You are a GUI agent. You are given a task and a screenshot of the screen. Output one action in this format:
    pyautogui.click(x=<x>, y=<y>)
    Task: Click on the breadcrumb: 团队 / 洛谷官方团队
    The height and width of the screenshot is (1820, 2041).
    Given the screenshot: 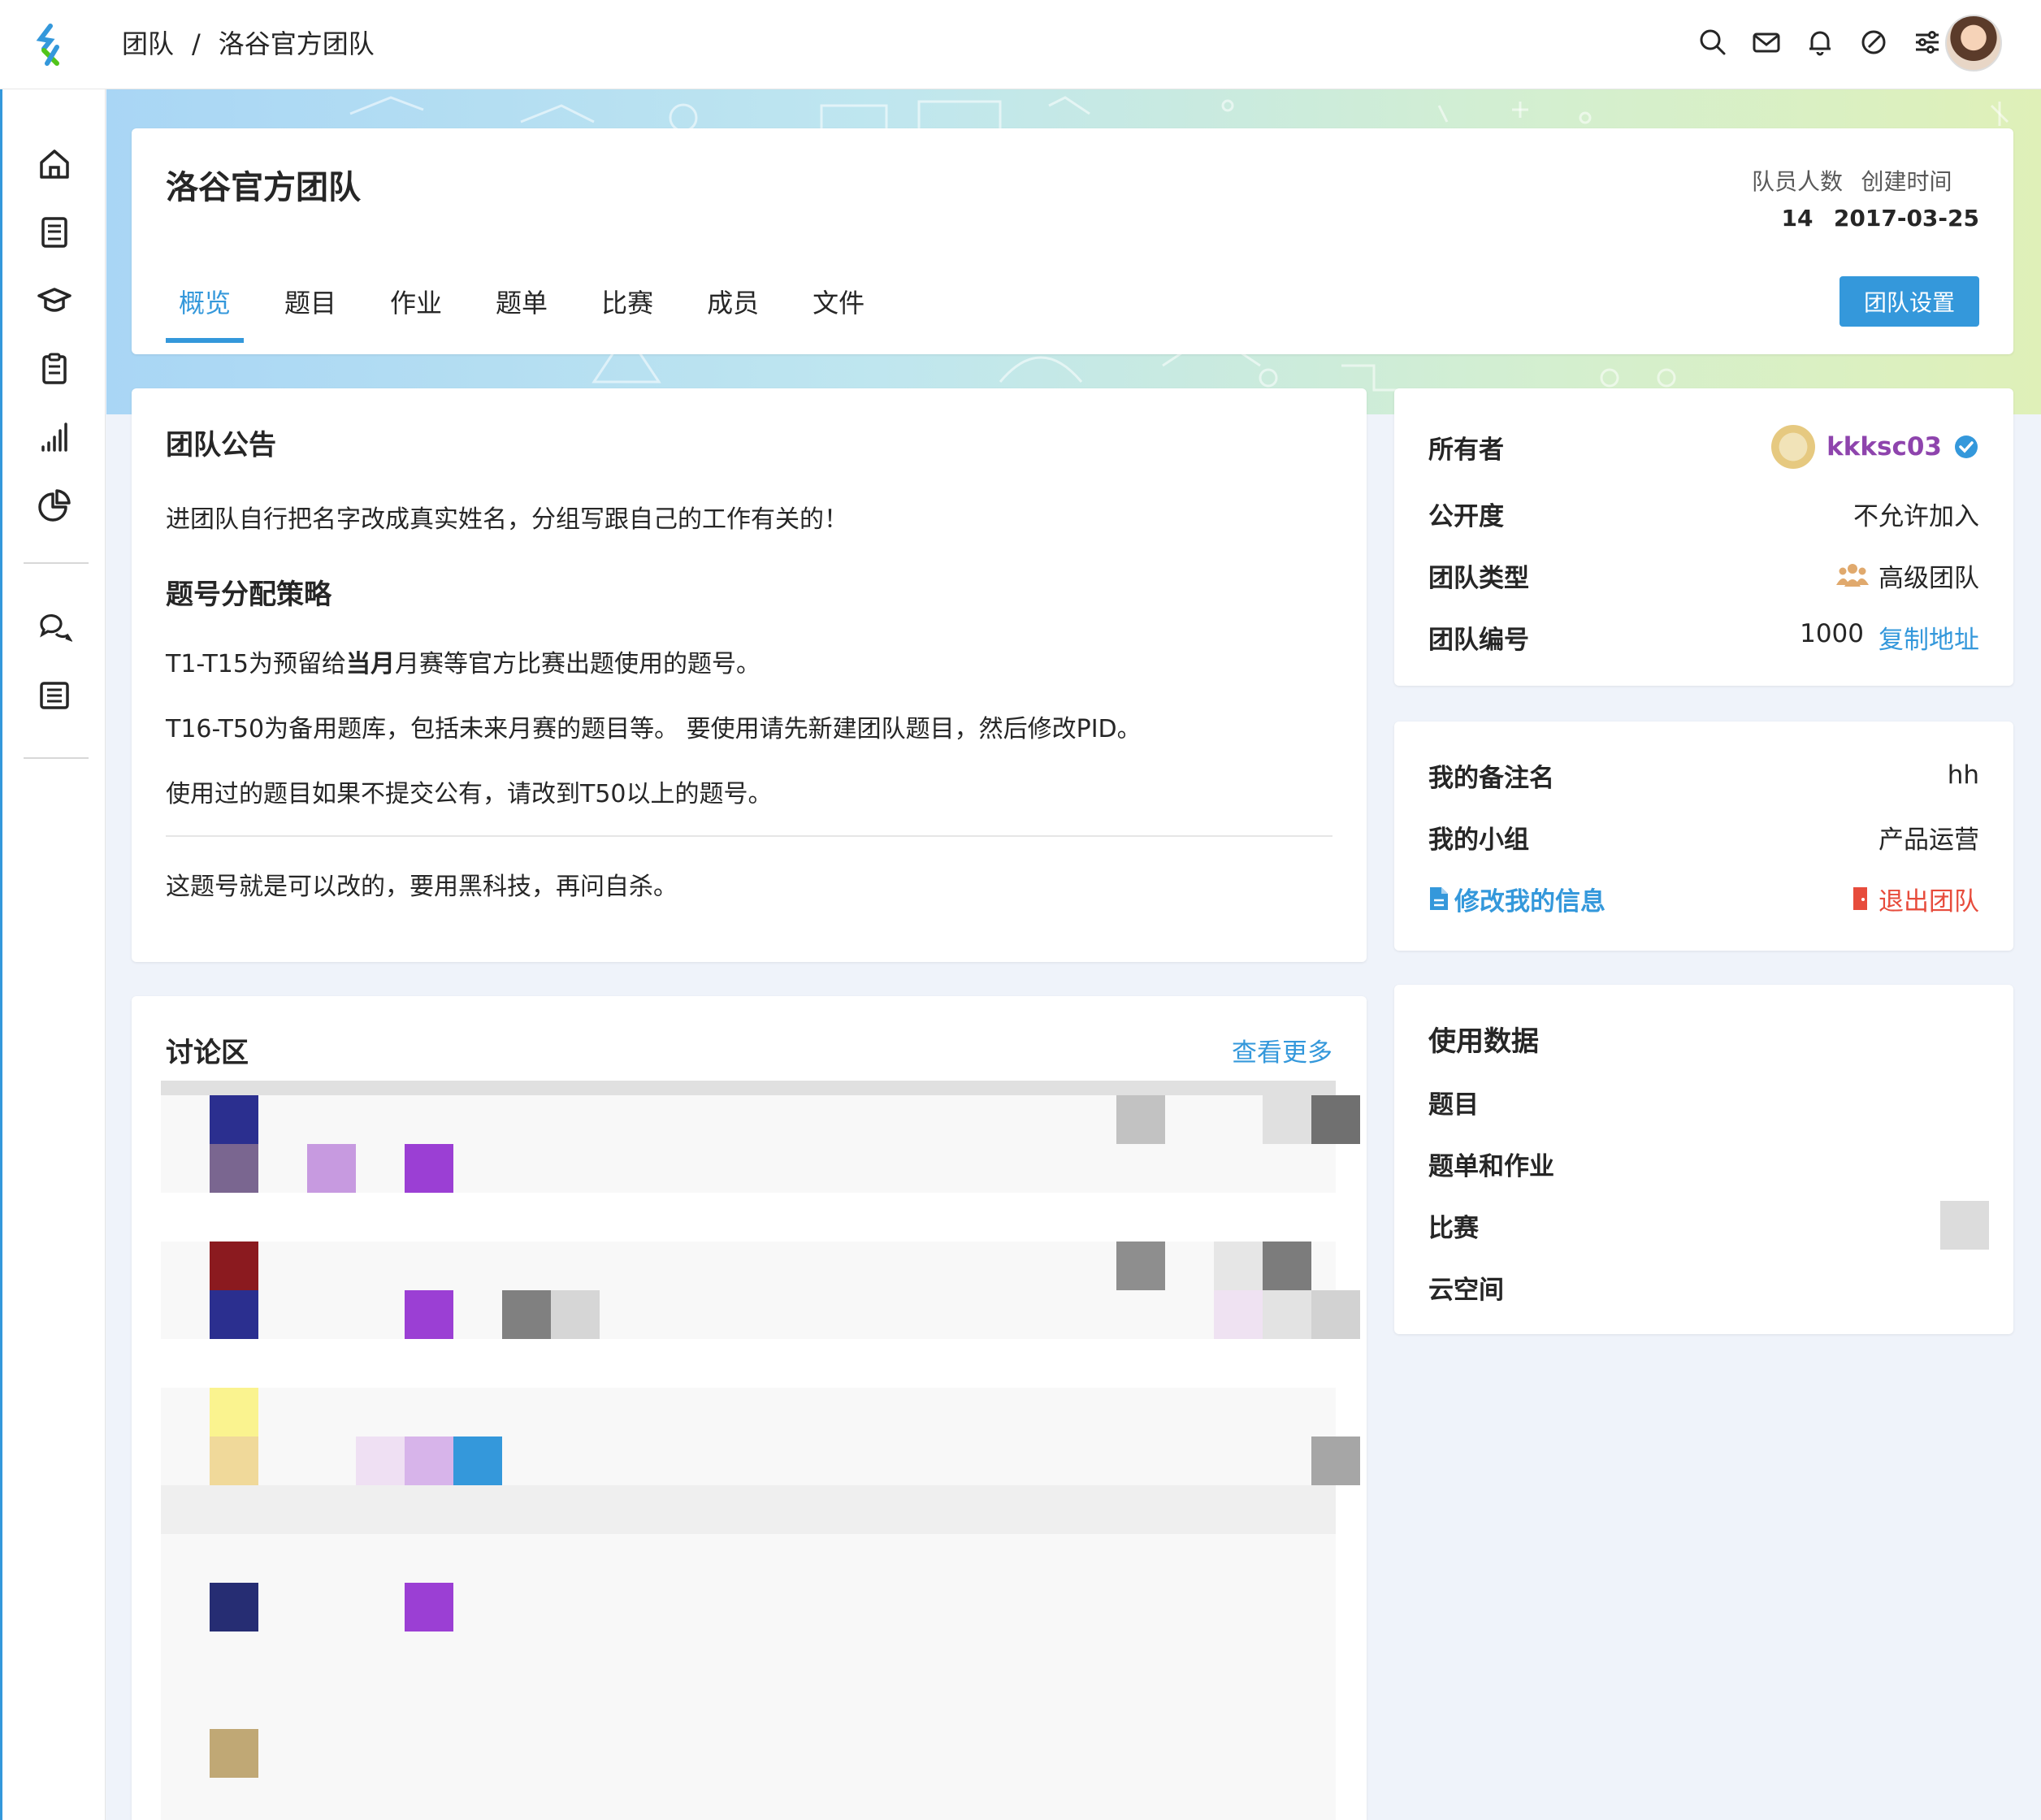 What is the action you would take?
    pyautogui.click(x=249, y=43)
    